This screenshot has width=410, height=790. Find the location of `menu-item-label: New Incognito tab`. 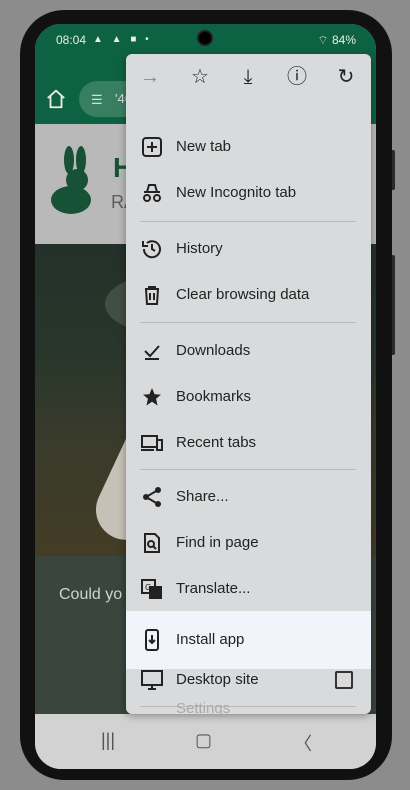

menu-item-label: New Incognito tab is located at coordinates (236, 192).